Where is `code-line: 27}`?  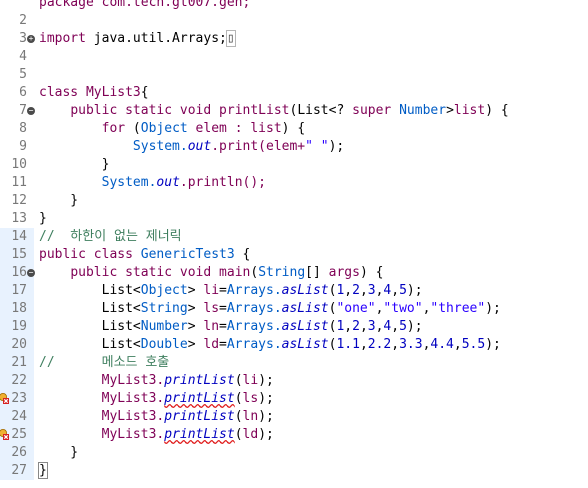 code-line: 27} is located at coordinates (294, 471).